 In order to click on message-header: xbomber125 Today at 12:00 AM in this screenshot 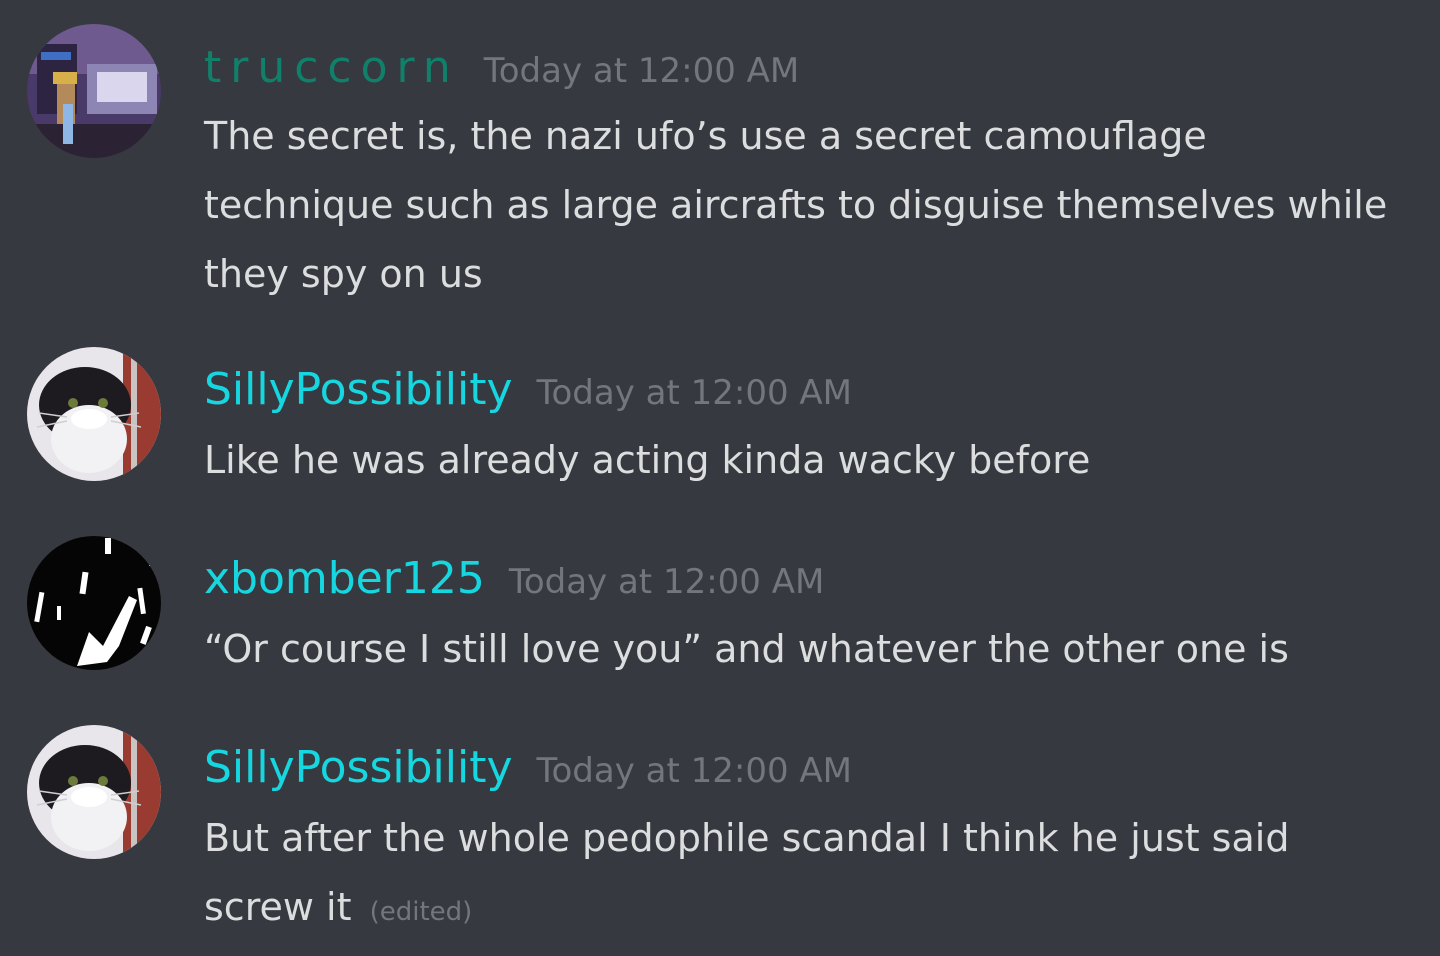, I will do `click(514, 579)`.